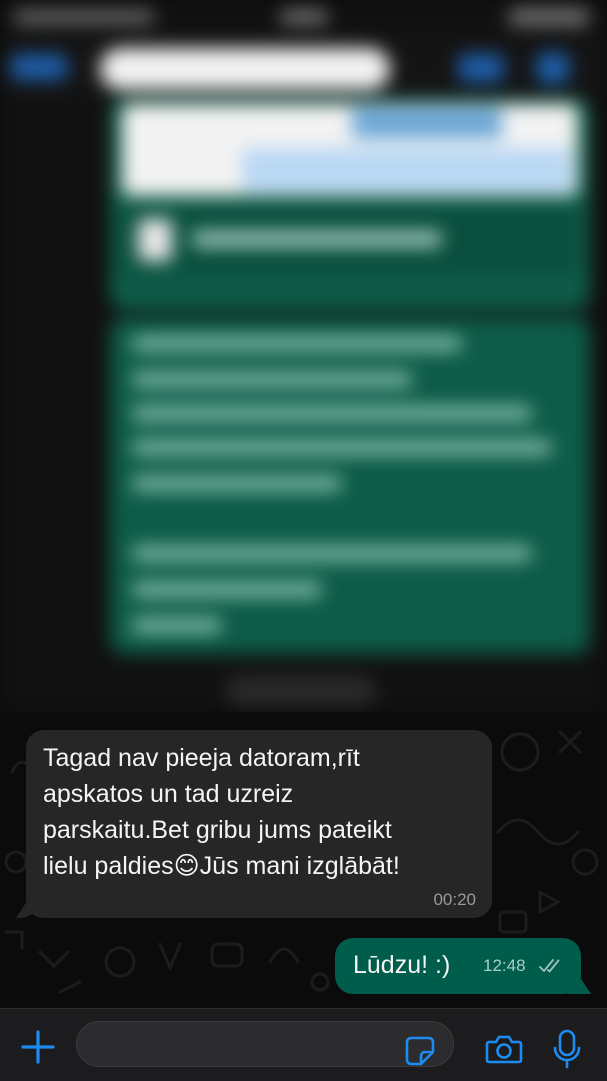 This screenshot has width=607, height=1081. What do you see at coordinates (463, 966) in the screenshot?
I see `outgoing-message-bubble: Lūdzu! :) 12:48` at bounding box center [463, 966].